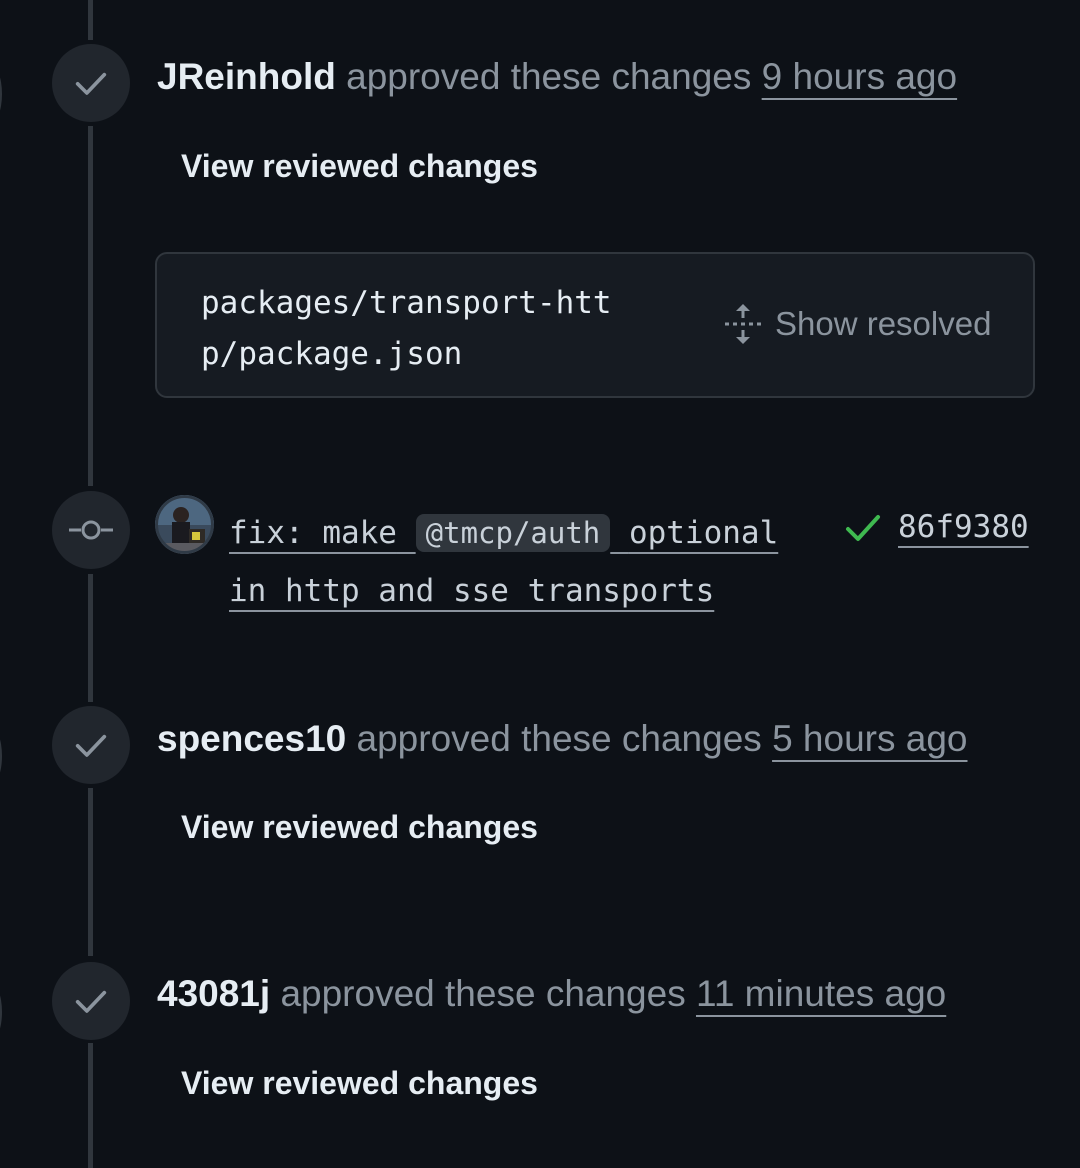 The image size is (1080, 1168). I want to click on review-time: 5 hours ago, so click(869, 738).